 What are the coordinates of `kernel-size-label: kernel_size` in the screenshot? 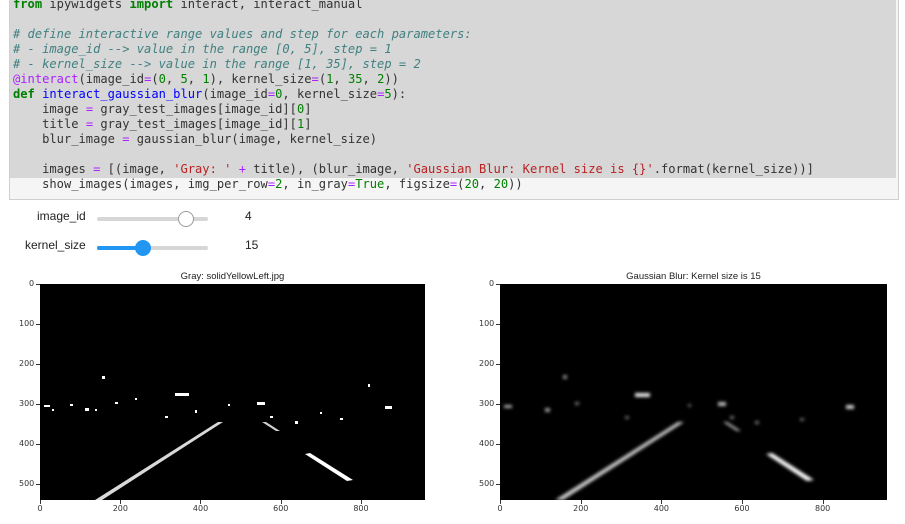 It's located at (55, 245).